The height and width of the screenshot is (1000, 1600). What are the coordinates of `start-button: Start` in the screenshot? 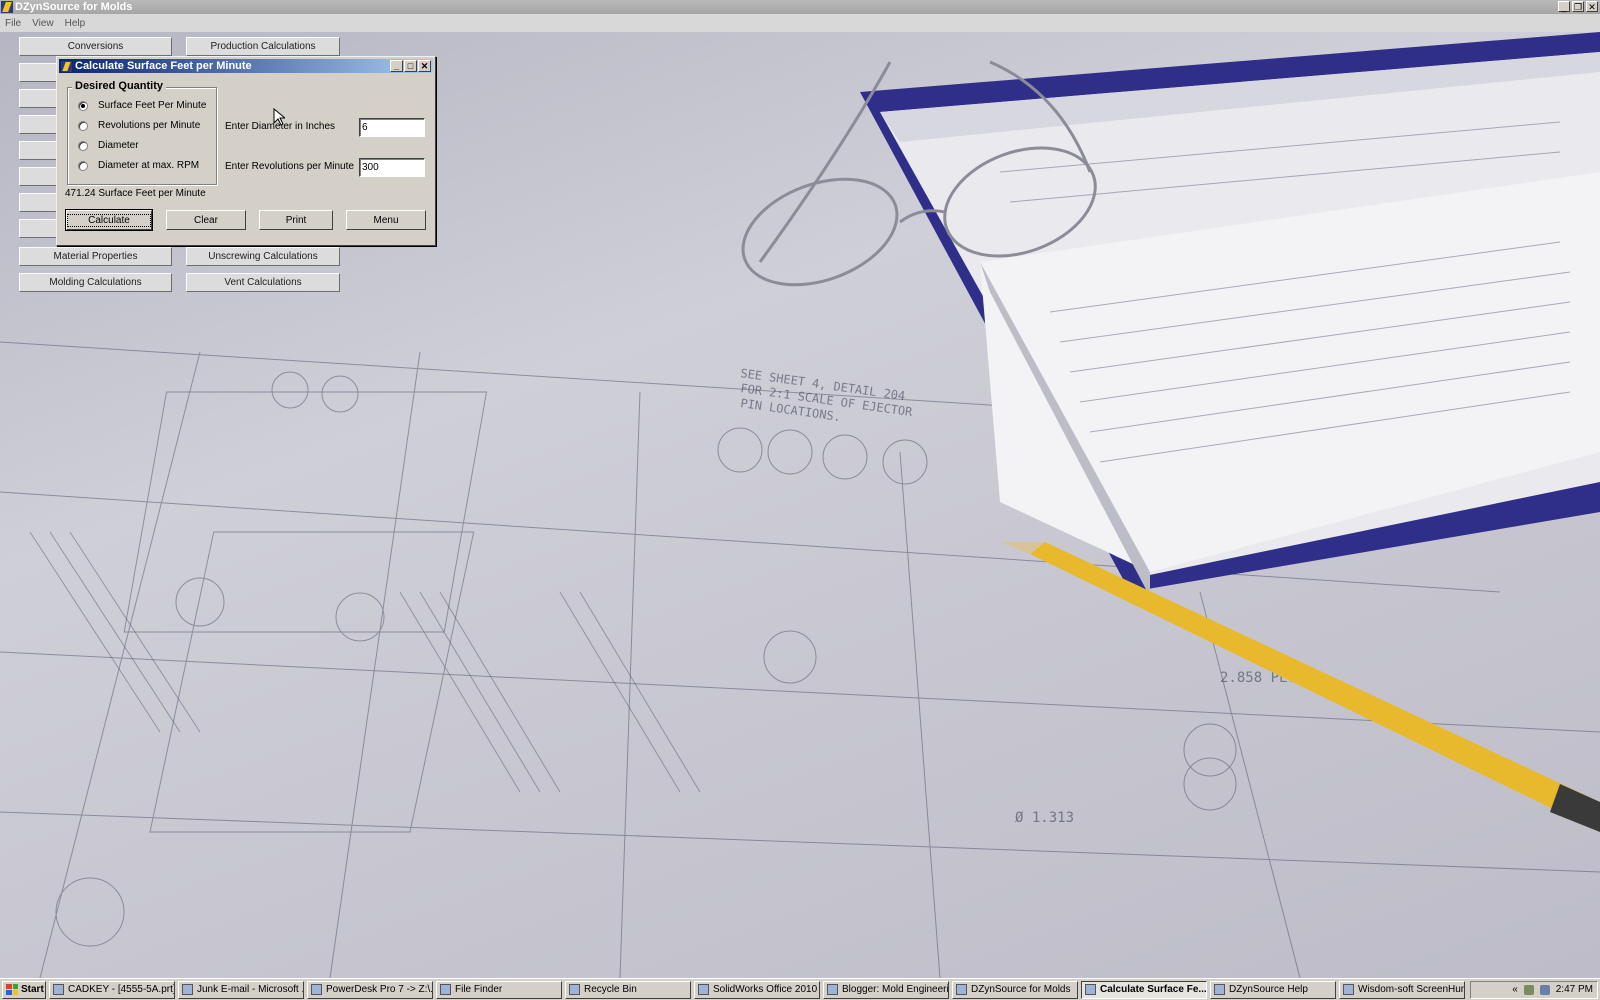 It's located at (24, 989).